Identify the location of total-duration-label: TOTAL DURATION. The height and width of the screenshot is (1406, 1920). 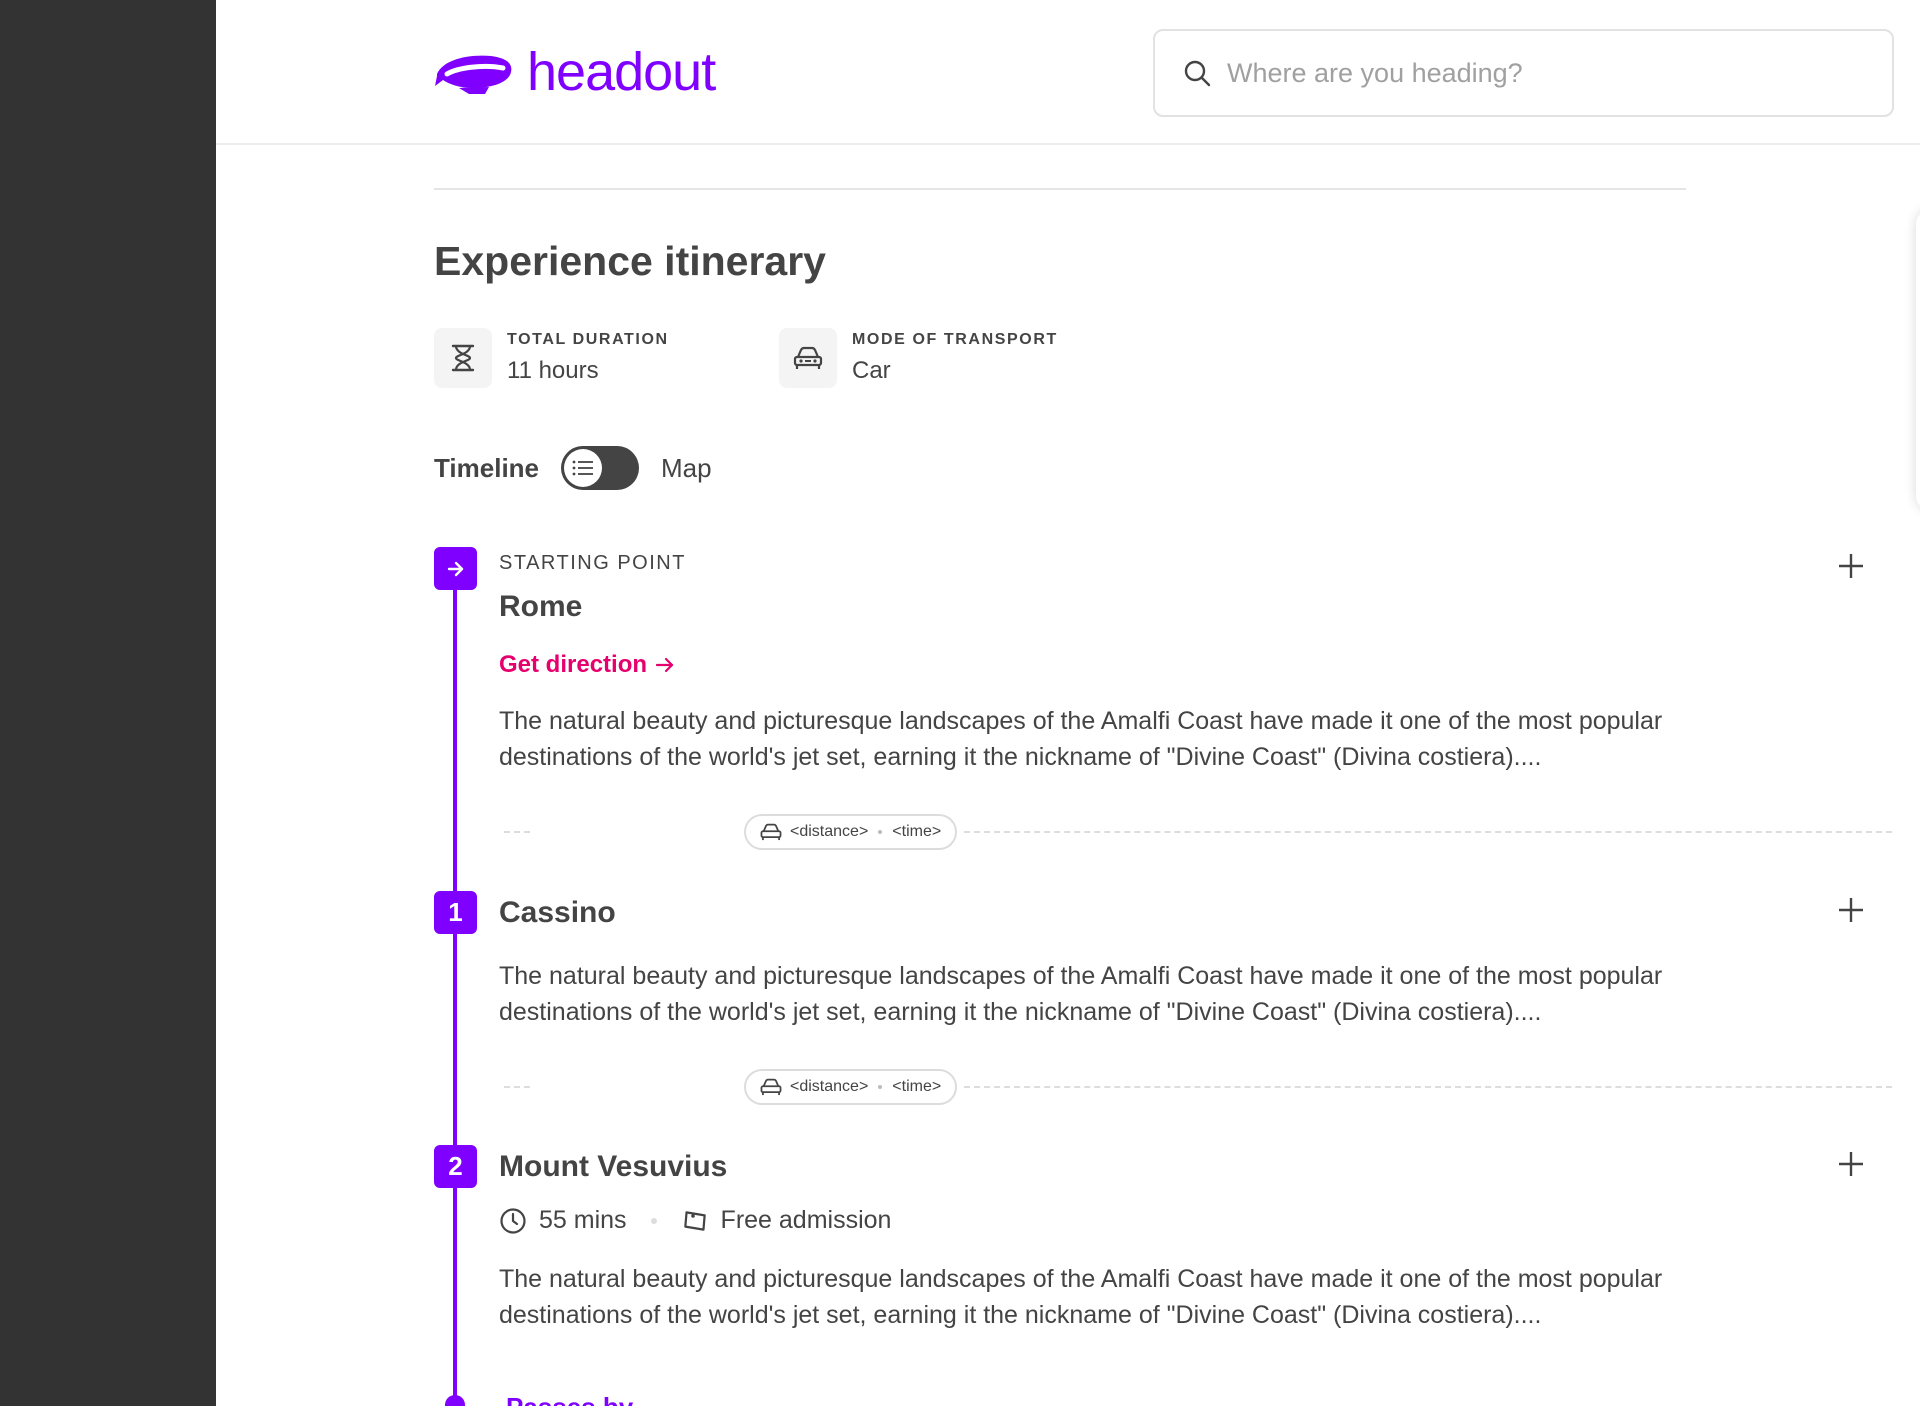
(588, 339).